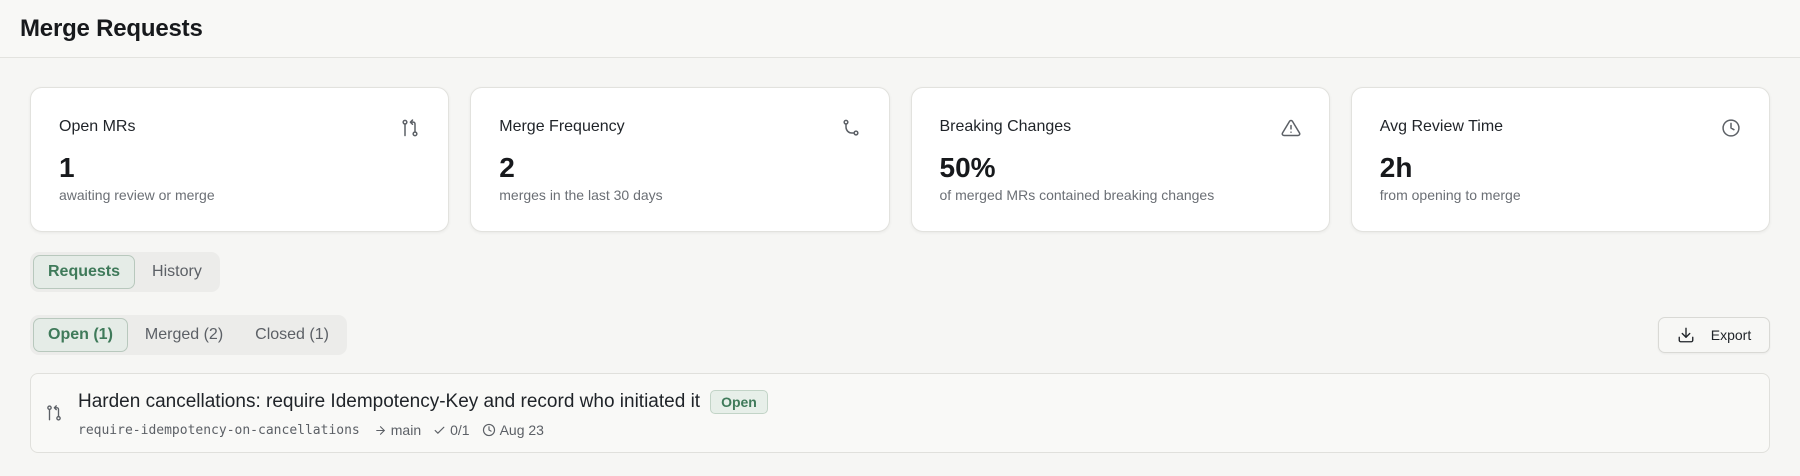 The width and height of the screenshot is (1800, 476). Describe the element at coordinates (67, 167) in the screenshot. I see `stat-value: 1` at that location.